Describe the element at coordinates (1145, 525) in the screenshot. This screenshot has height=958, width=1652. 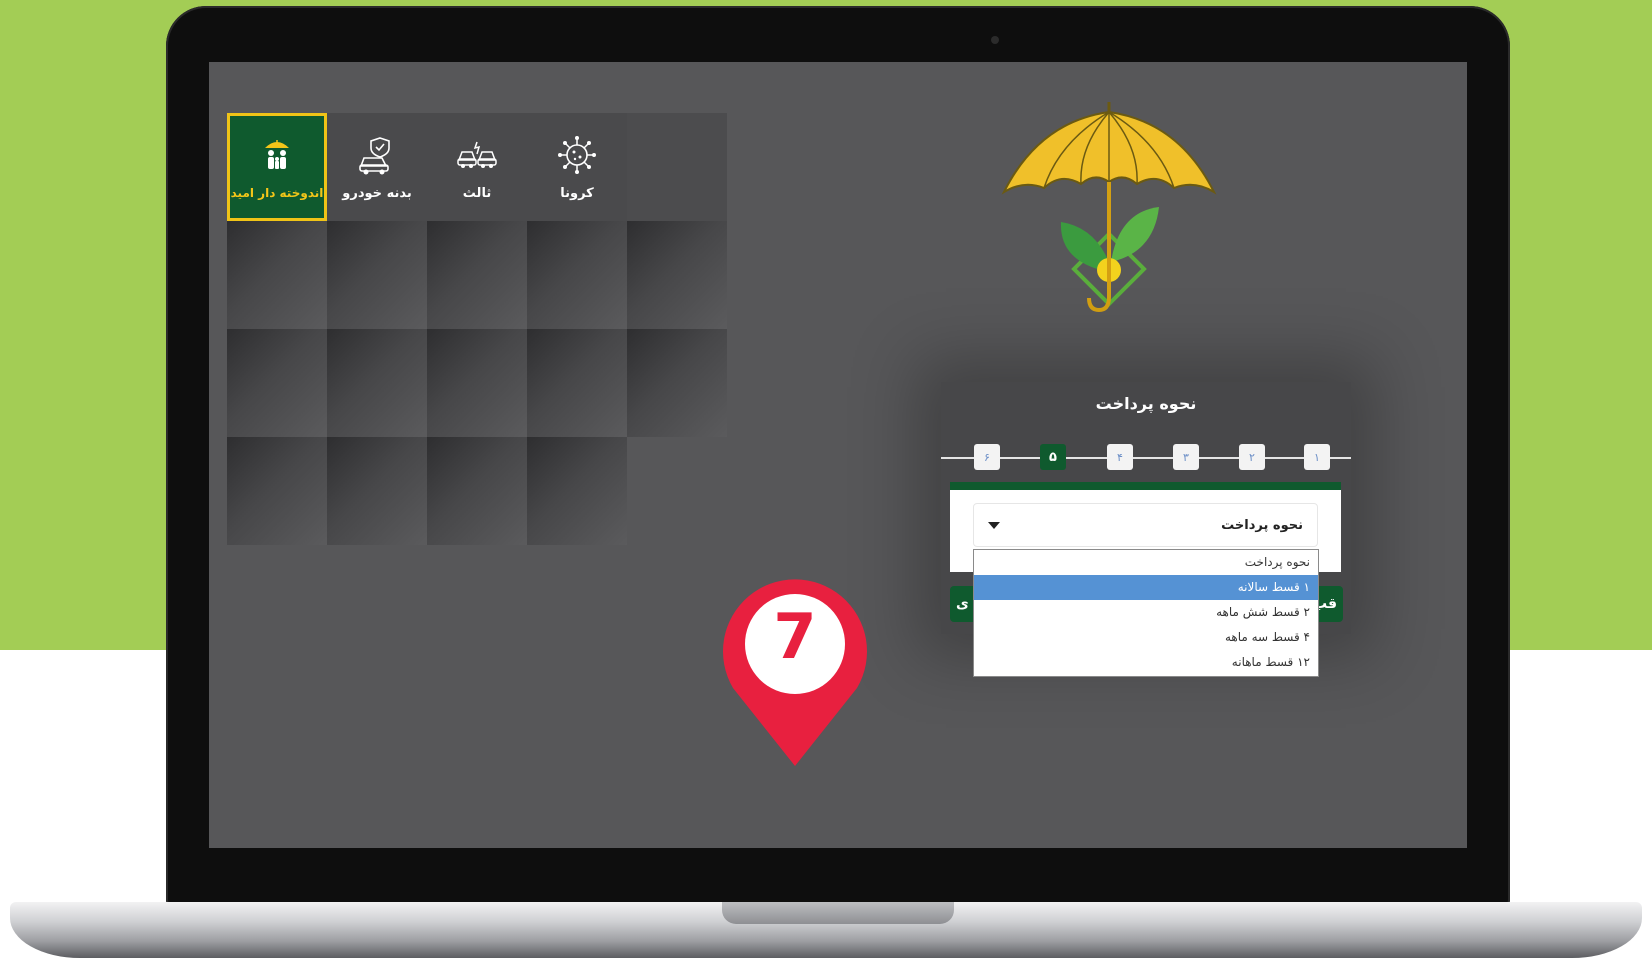
I see `payment-method-select: نحوه پرداخت` at that location.